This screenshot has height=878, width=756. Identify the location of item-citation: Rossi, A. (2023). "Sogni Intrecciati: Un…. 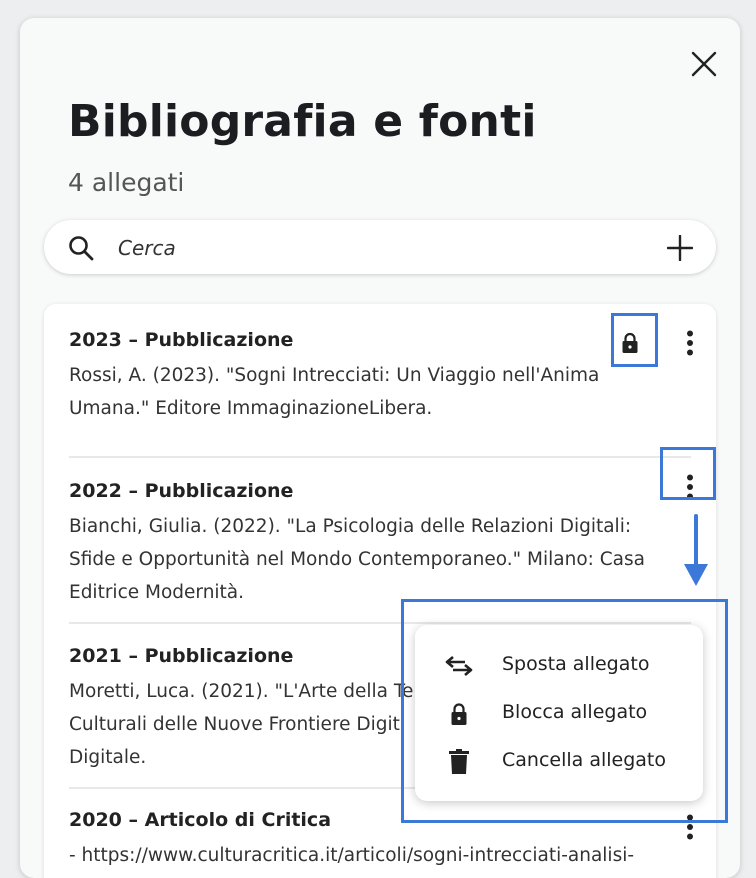
(369, 392).